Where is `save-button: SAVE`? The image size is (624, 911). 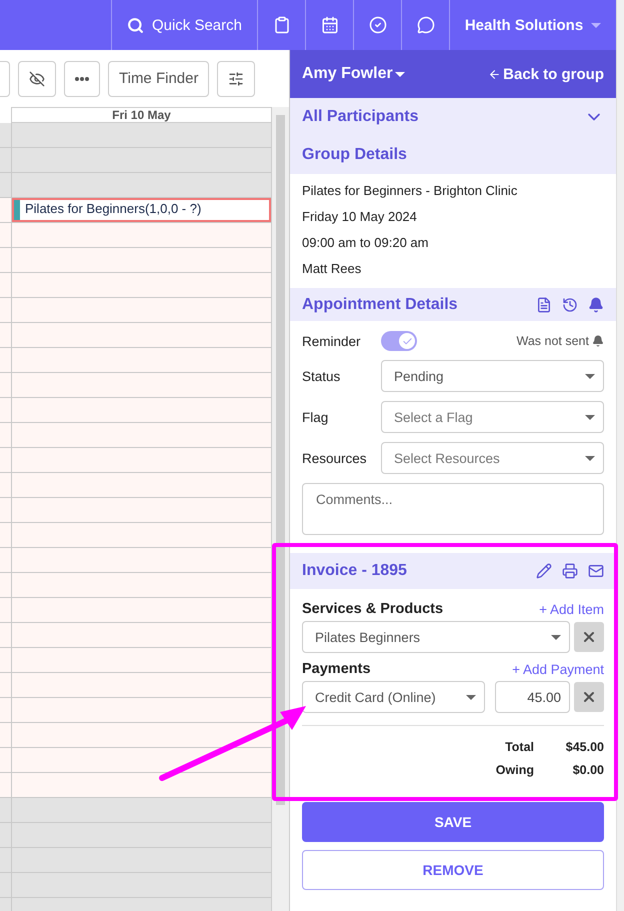
save-button: SAVE is located at coordinates (453, 822).